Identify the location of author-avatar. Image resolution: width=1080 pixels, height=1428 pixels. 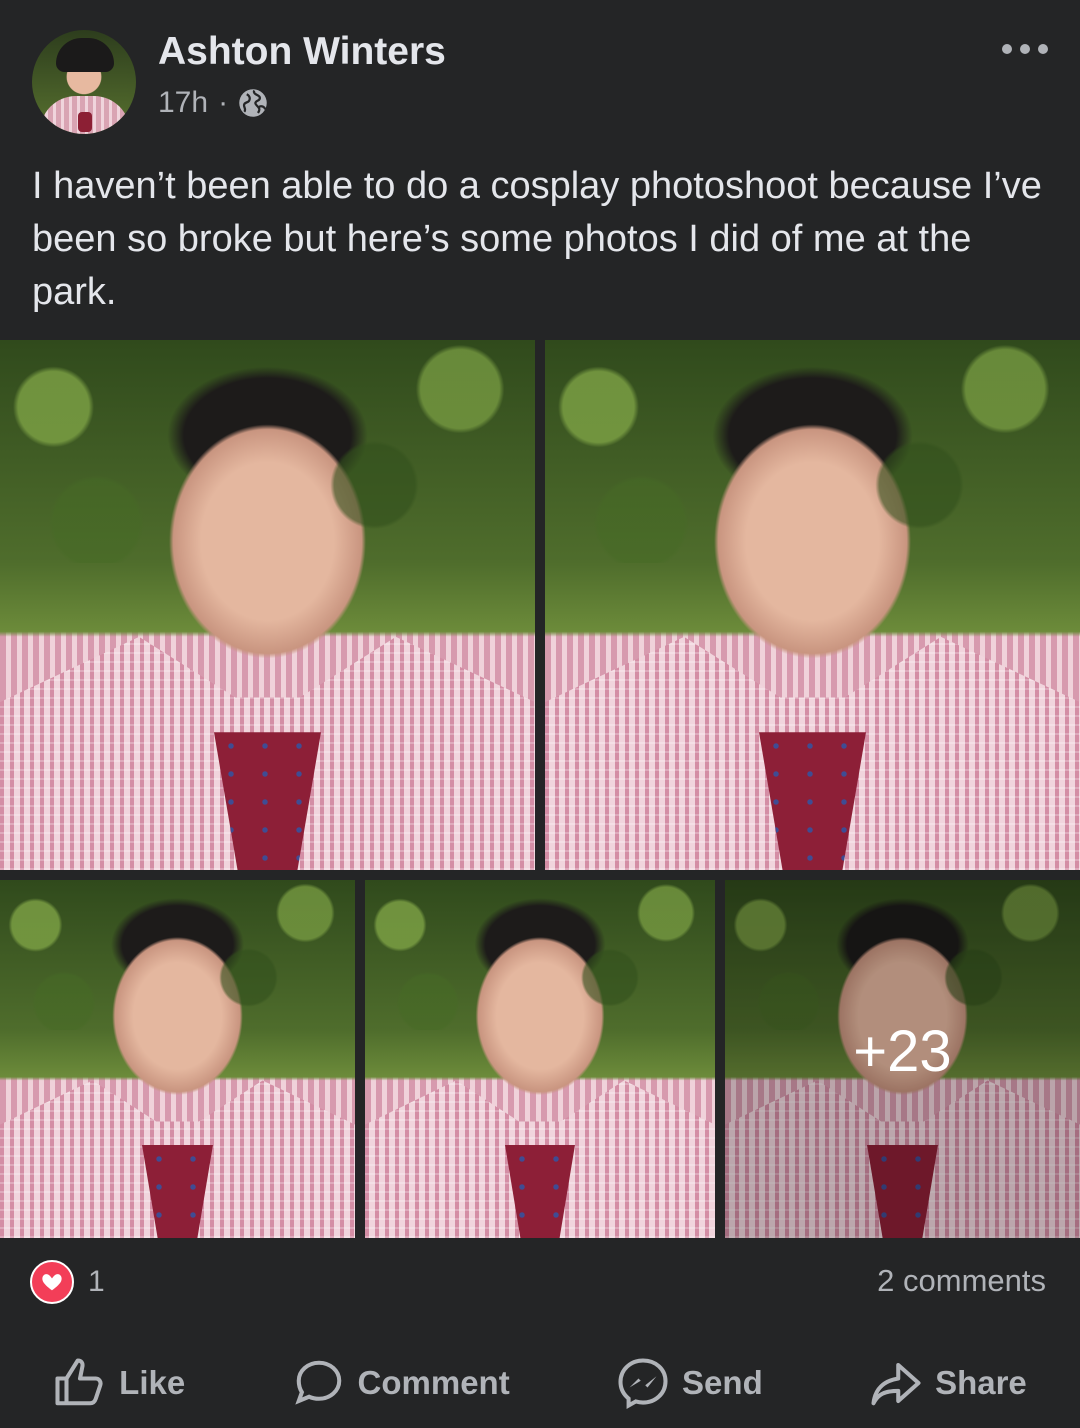
(84, 82).